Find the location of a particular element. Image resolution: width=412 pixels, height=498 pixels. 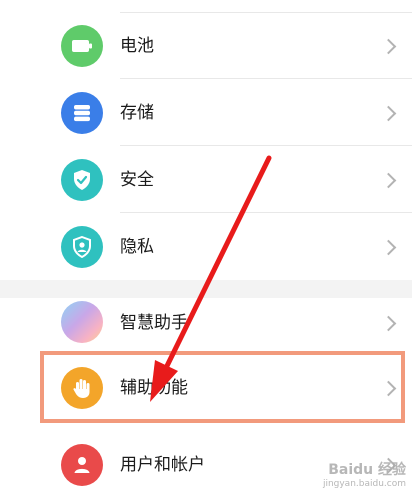

settings-item-privacy: 隐私 is located at coordinates (206, 247).